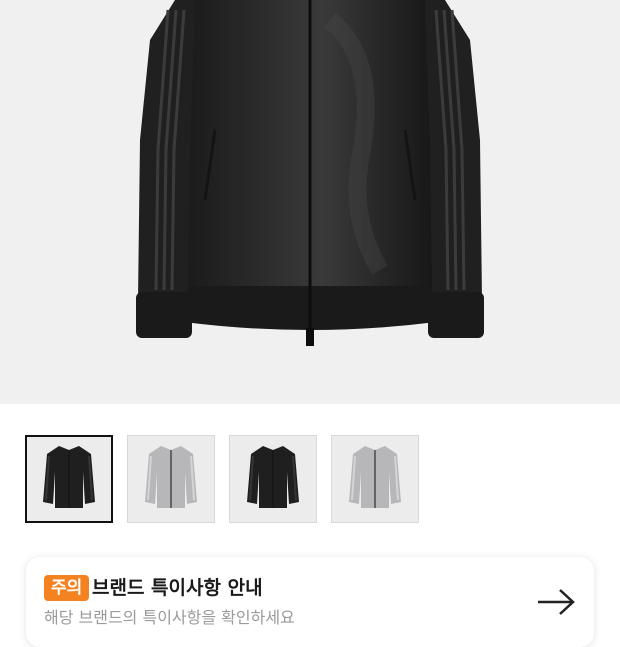  I want to click on thumbnail-strip, so click(225, 480).